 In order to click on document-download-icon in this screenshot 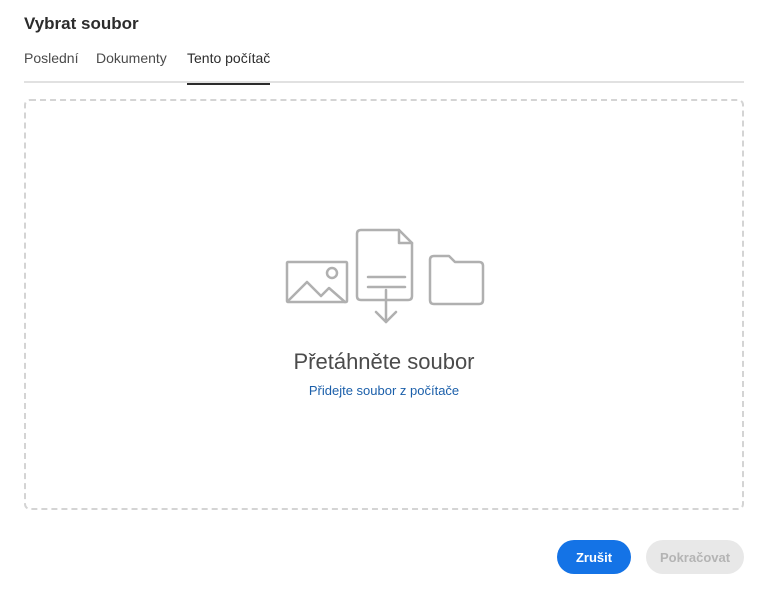, I will do `click(384, 276)`.